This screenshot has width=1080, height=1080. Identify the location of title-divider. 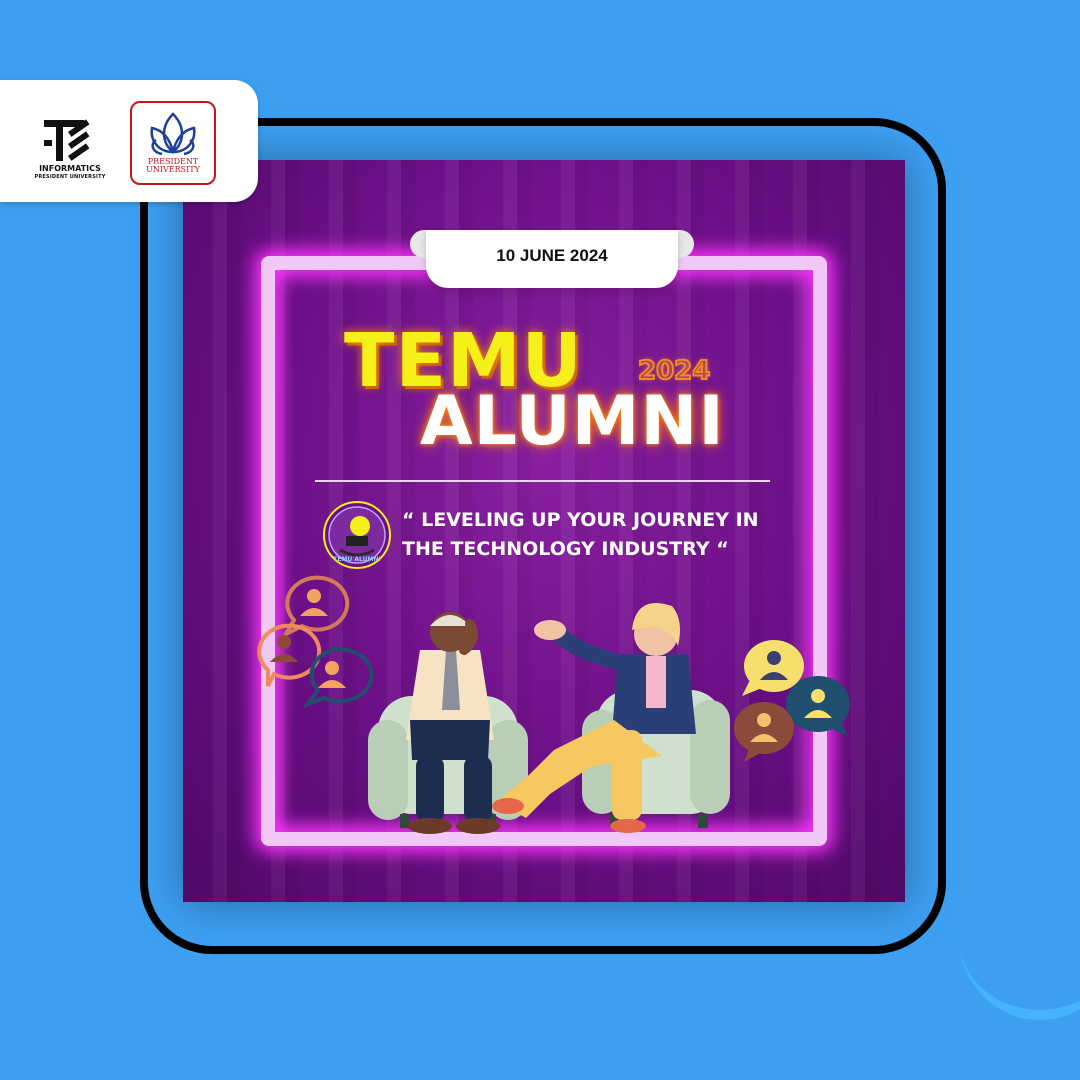
(542, 481).